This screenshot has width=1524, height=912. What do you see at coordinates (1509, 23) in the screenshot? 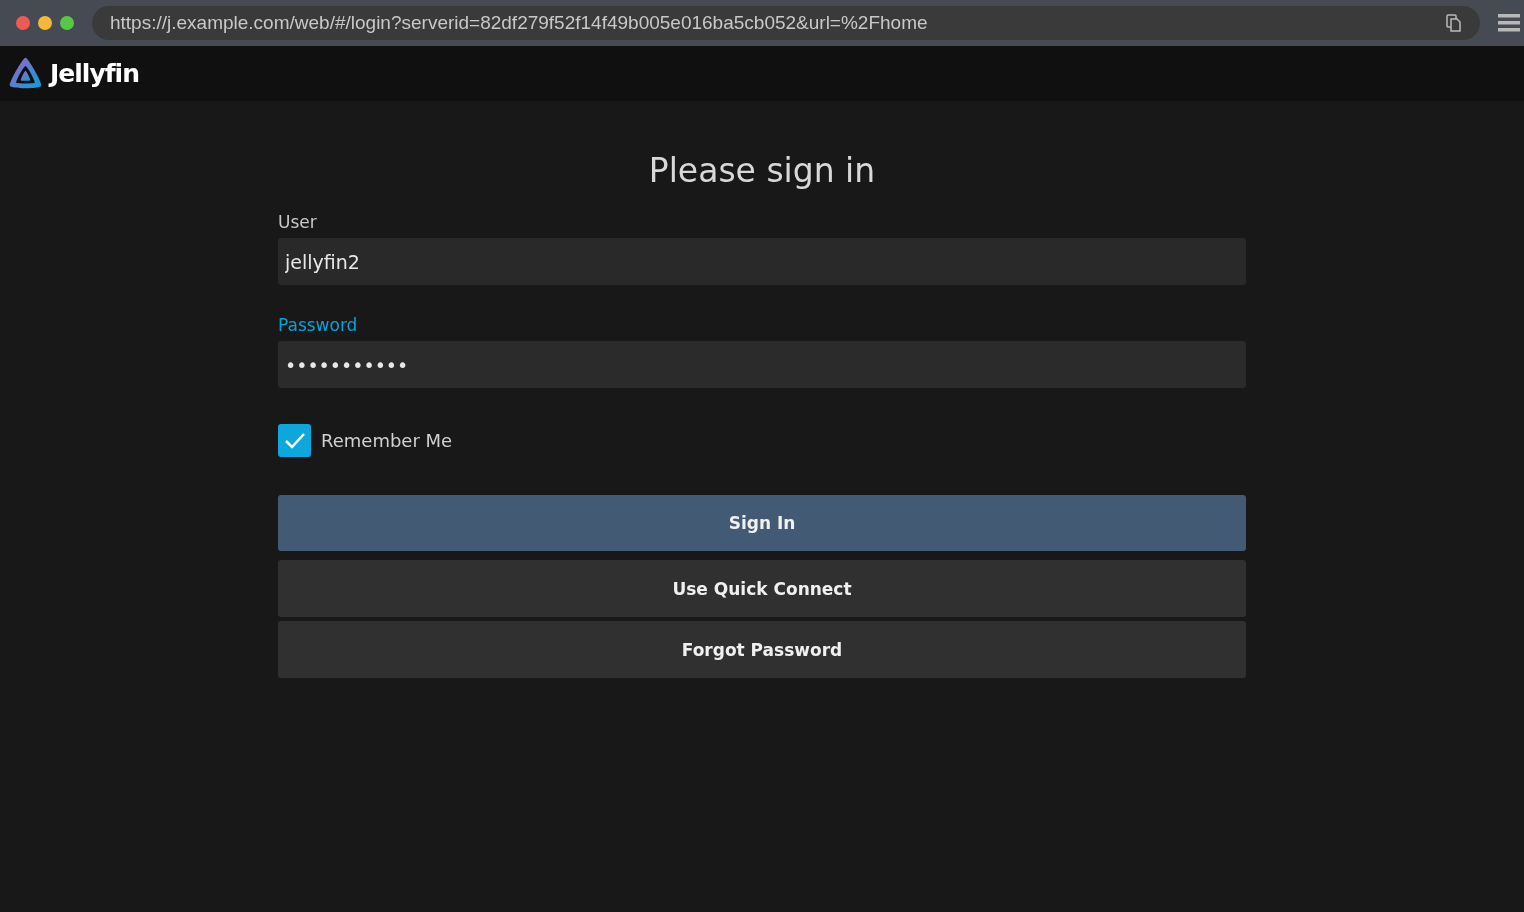
I see `menu-icon` at bounding box center [1509, 23].